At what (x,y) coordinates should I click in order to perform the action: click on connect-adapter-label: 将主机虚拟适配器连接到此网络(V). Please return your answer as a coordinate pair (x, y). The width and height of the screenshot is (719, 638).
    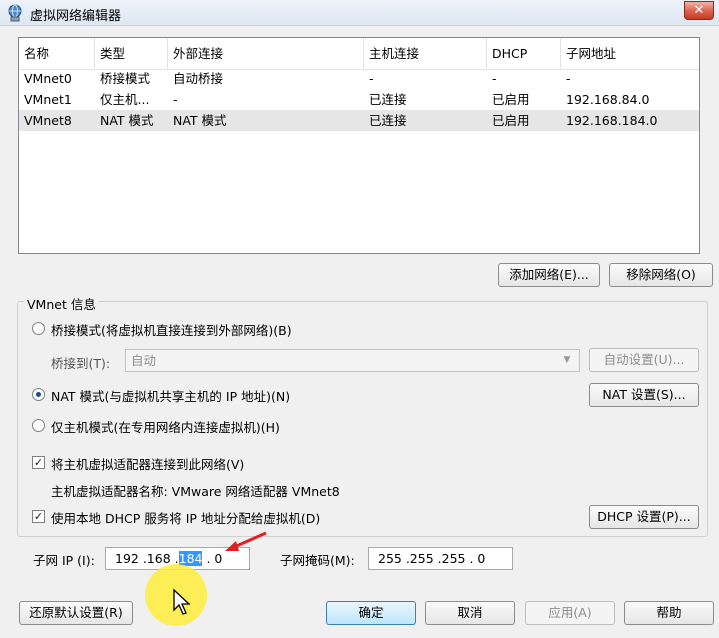
    Looking at the image, I should click on (147, 463).